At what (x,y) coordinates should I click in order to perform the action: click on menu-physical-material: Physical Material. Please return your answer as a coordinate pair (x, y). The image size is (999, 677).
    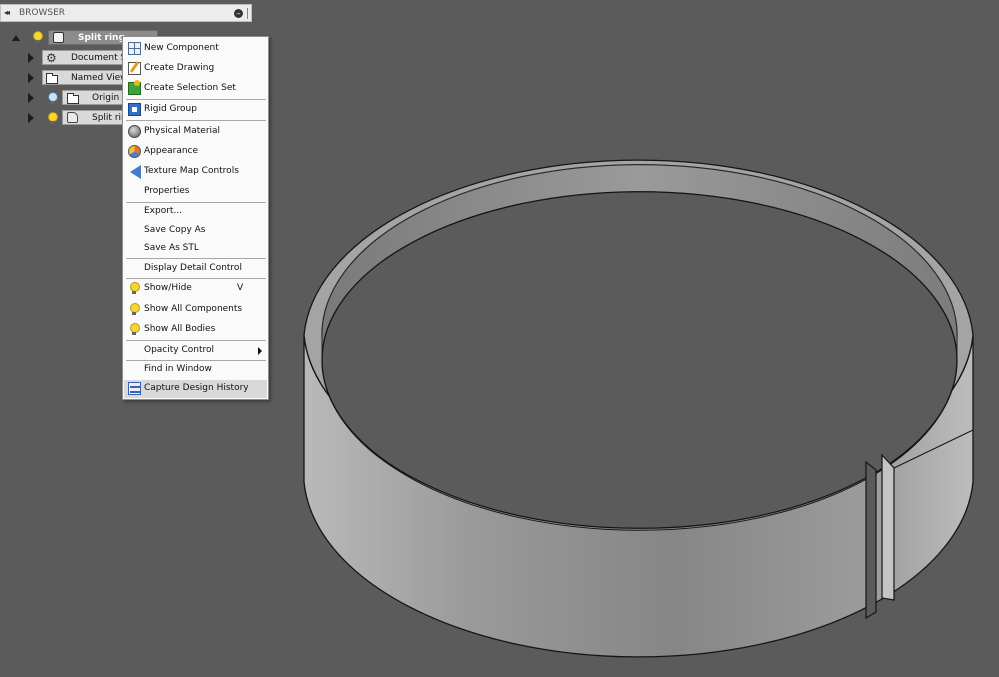
    Looking at the image, I should click on (195, 132).